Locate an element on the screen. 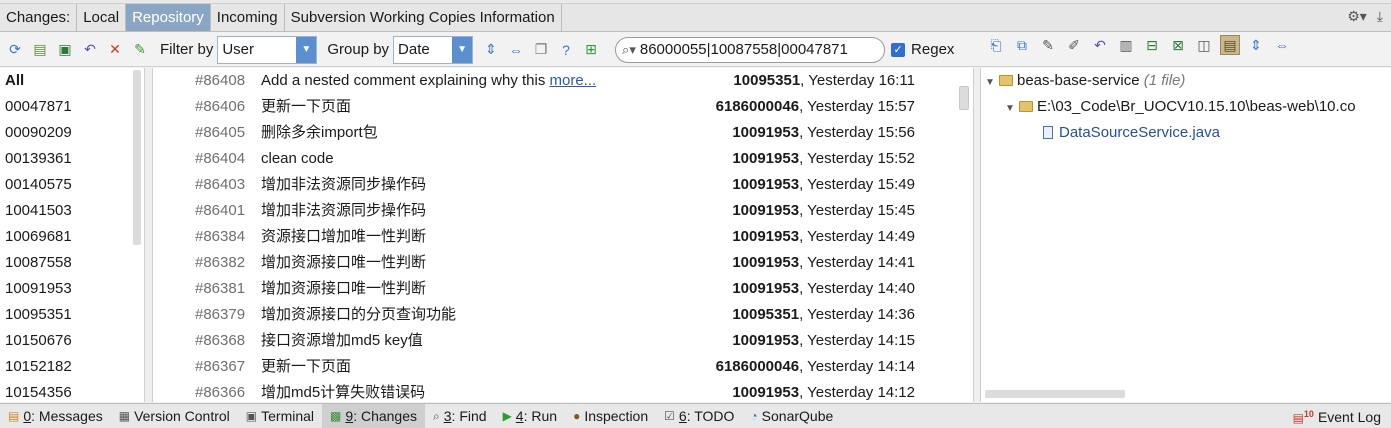 The image size is (1391, 428). right-splitter is located at coordinates (977, 235).